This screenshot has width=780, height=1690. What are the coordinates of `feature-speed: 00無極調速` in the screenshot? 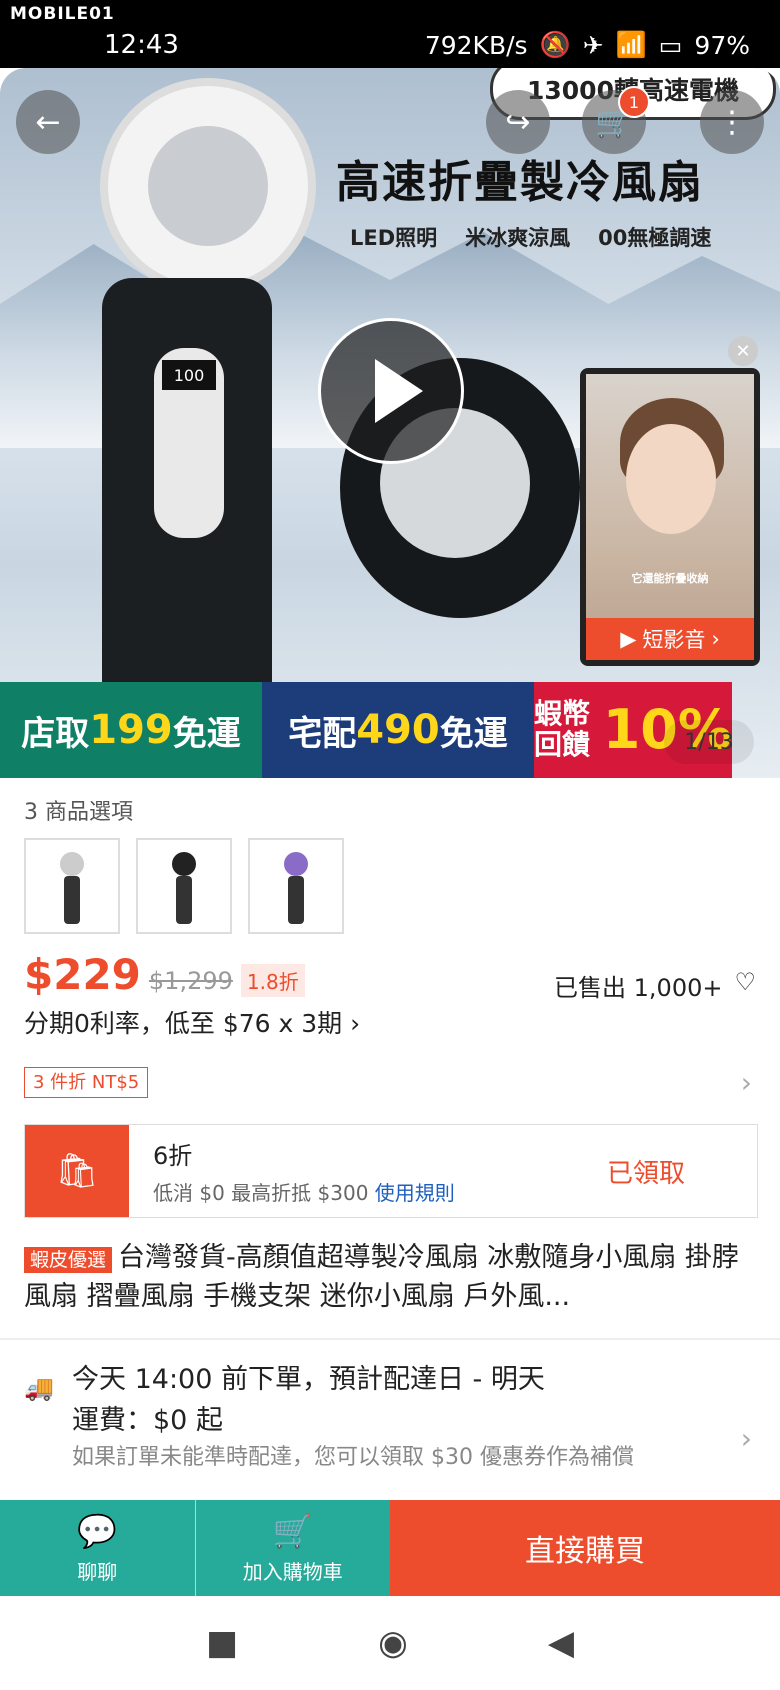 It's located at (655, 238).